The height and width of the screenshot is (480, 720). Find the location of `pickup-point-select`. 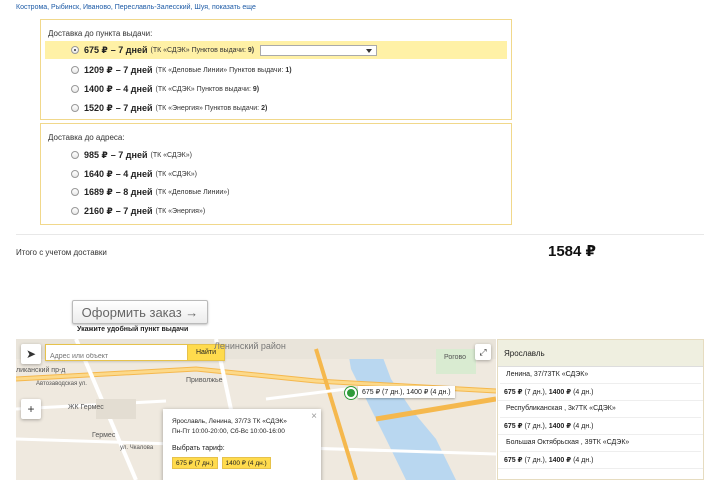

pickup-point-select is located at coordinates (319, 50).